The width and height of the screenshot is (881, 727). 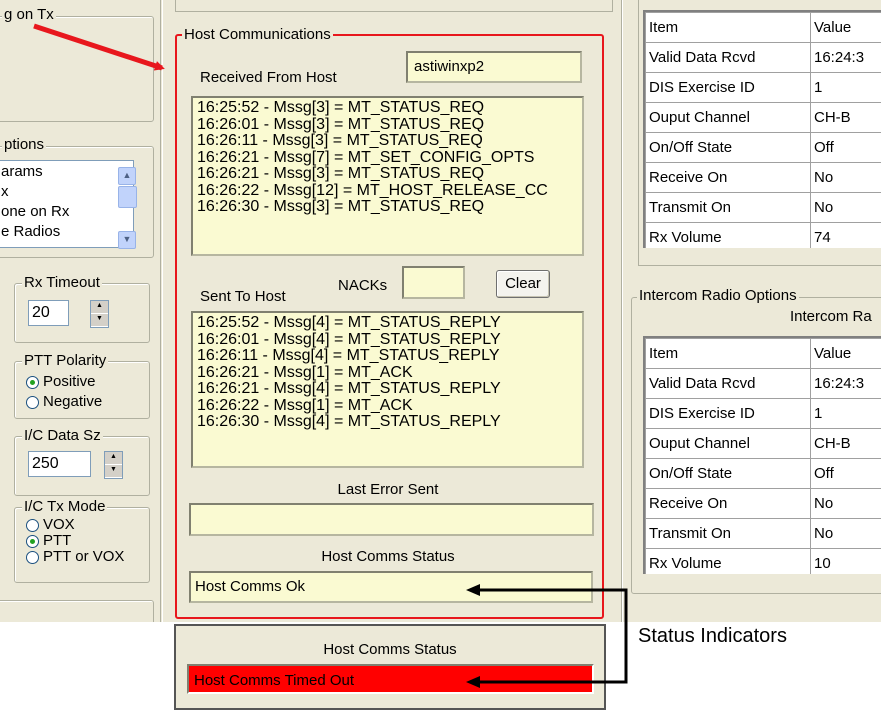 What do you see at coordinates (99, 47) in the screenshot?
I see `red-arrow` at bounding box center [99, 47].